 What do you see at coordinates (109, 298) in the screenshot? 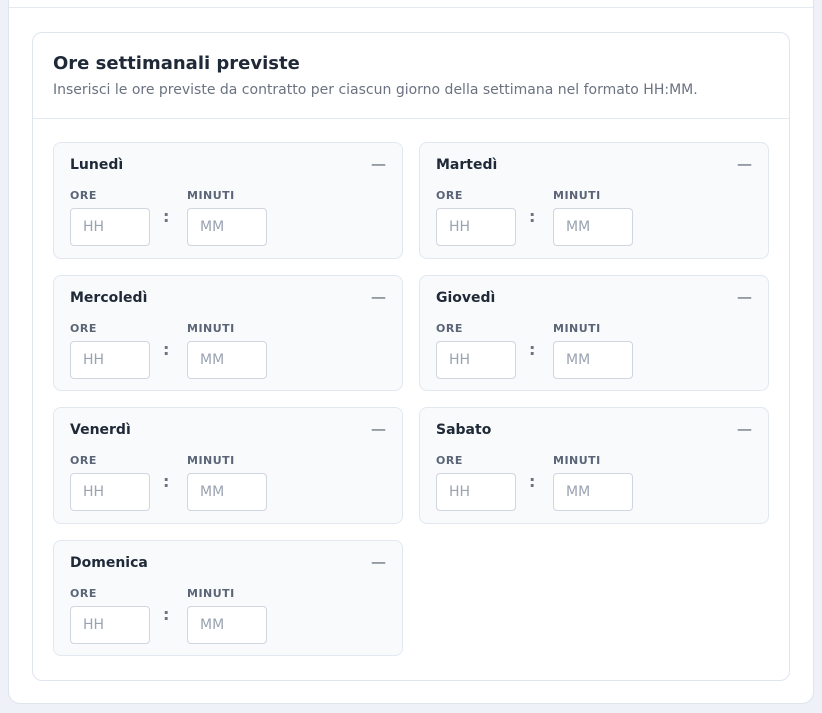
I see `day-name: Mercoledì` at bounding box center [109, 298].